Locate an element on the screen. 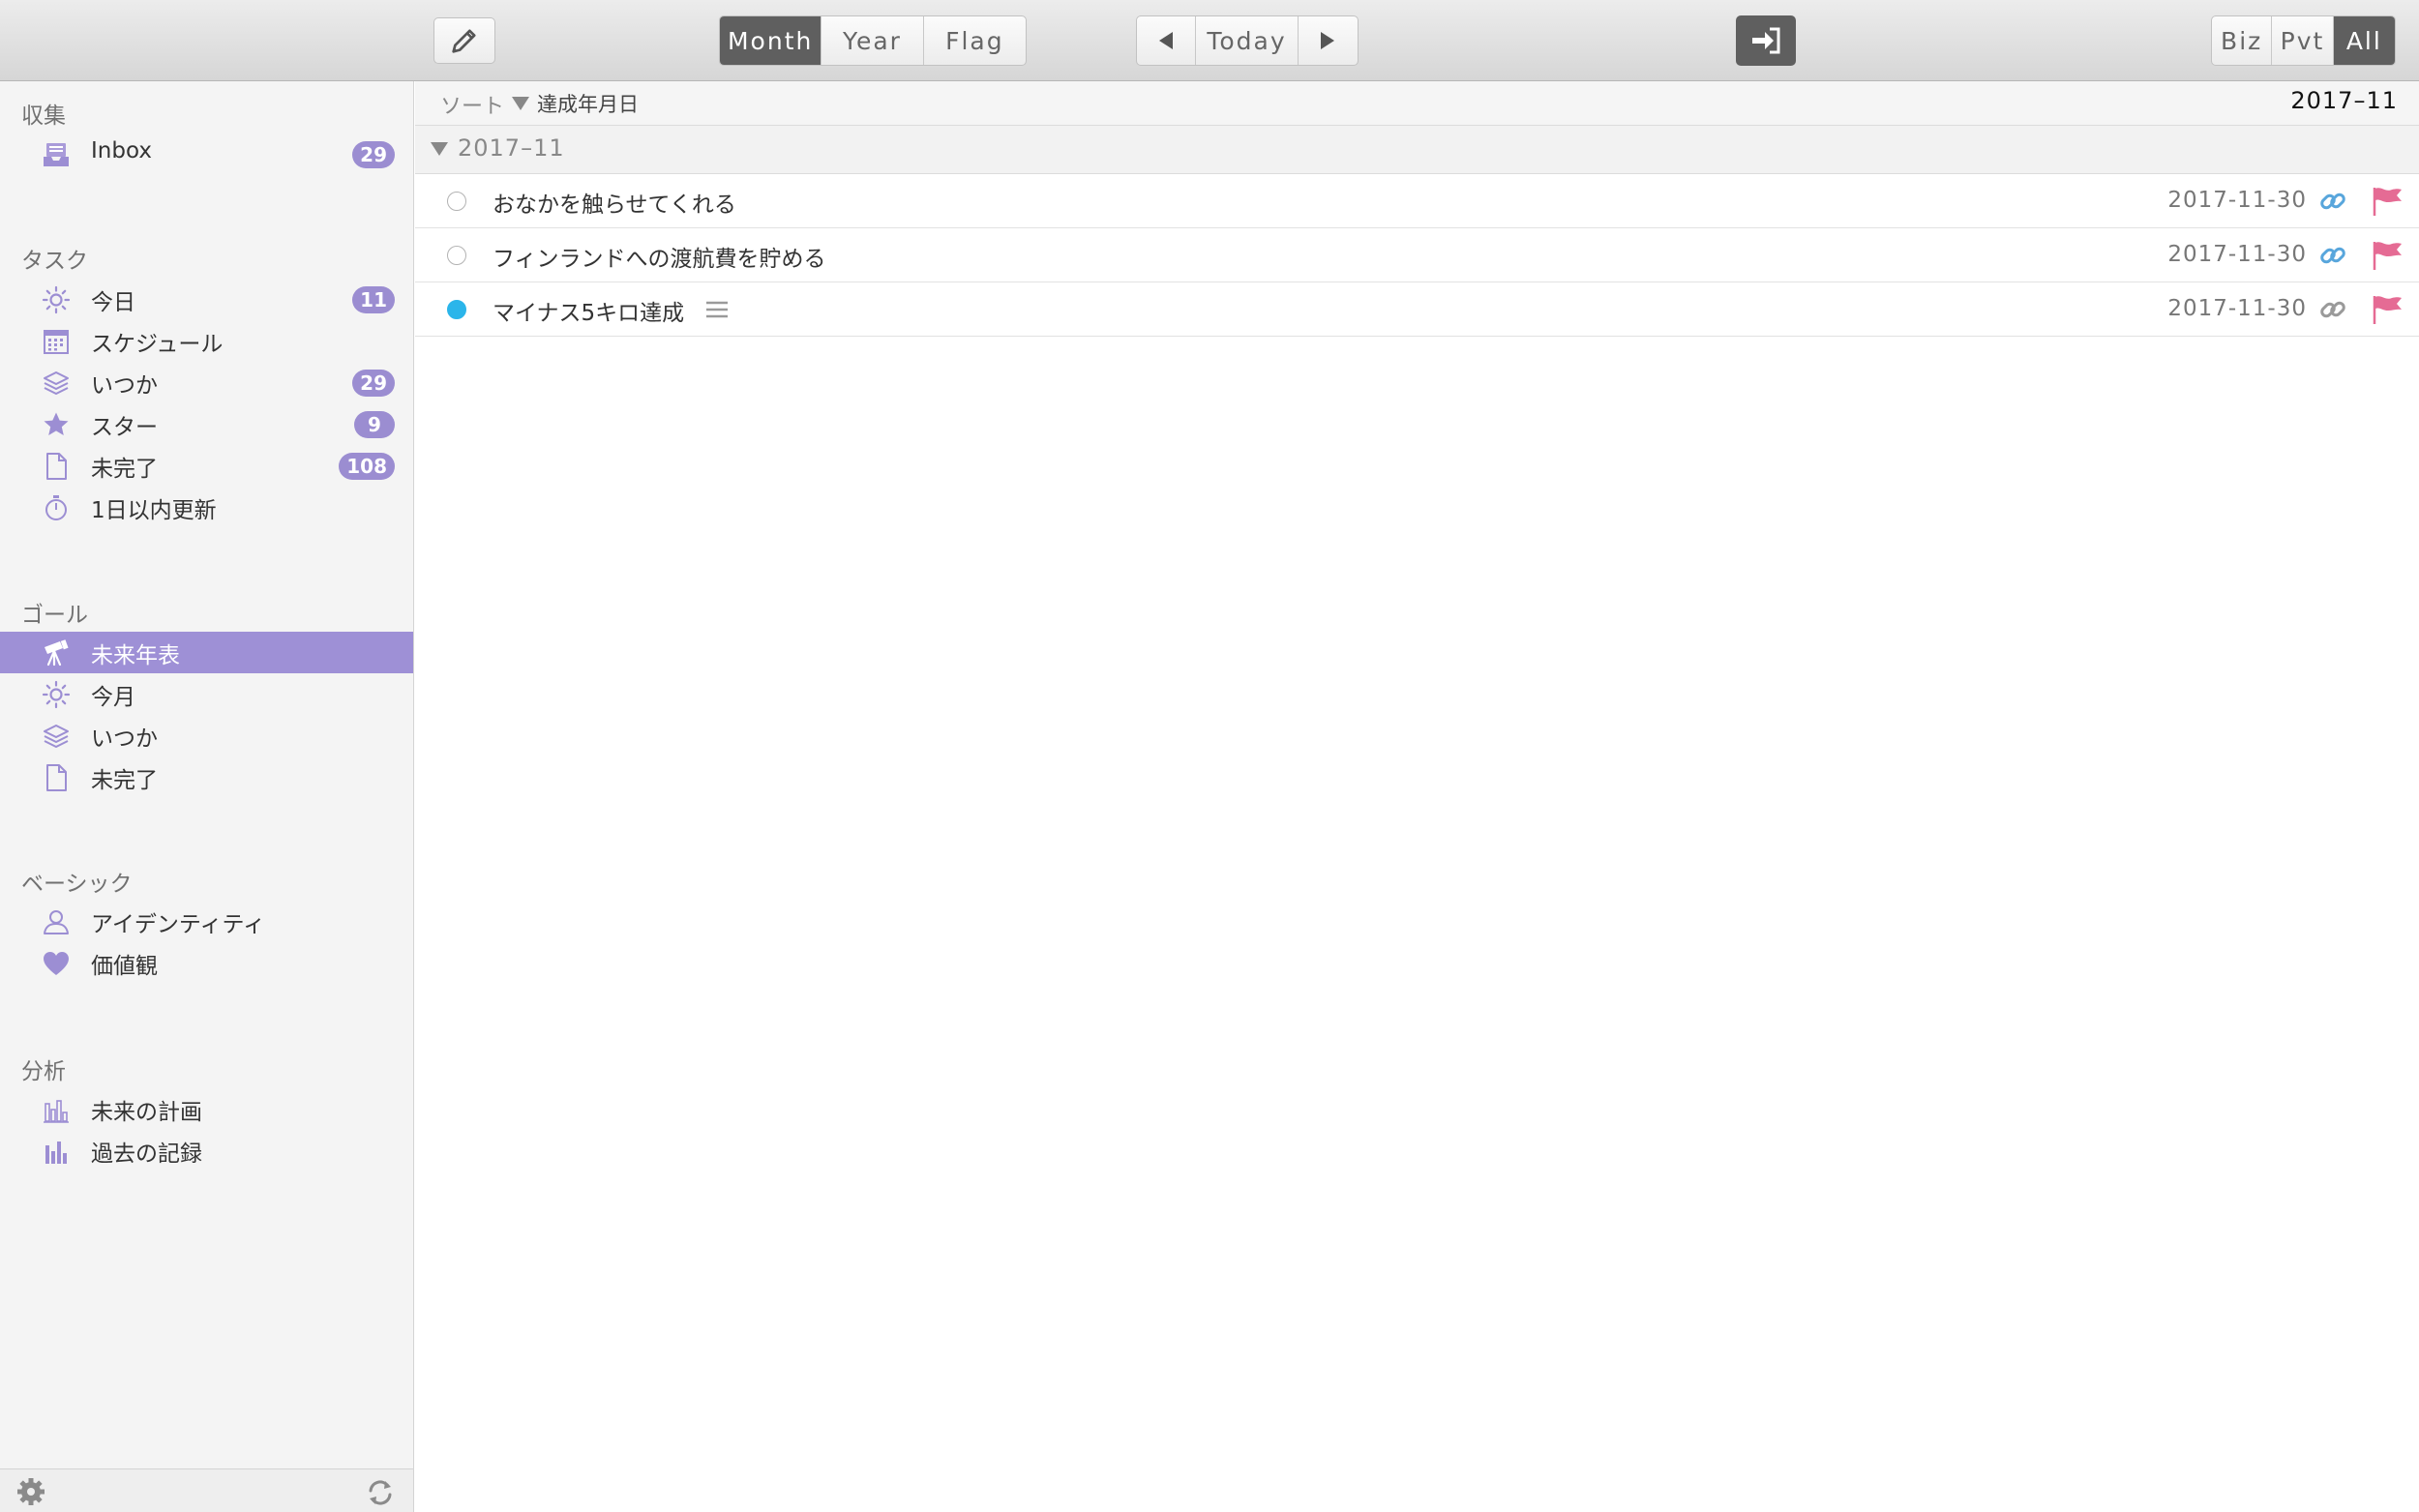 Image resolution: width=2419 pixels, height=1512 pixels. sidebar-item-task-schedule: スケジュール is located at coordinates (207, 341).